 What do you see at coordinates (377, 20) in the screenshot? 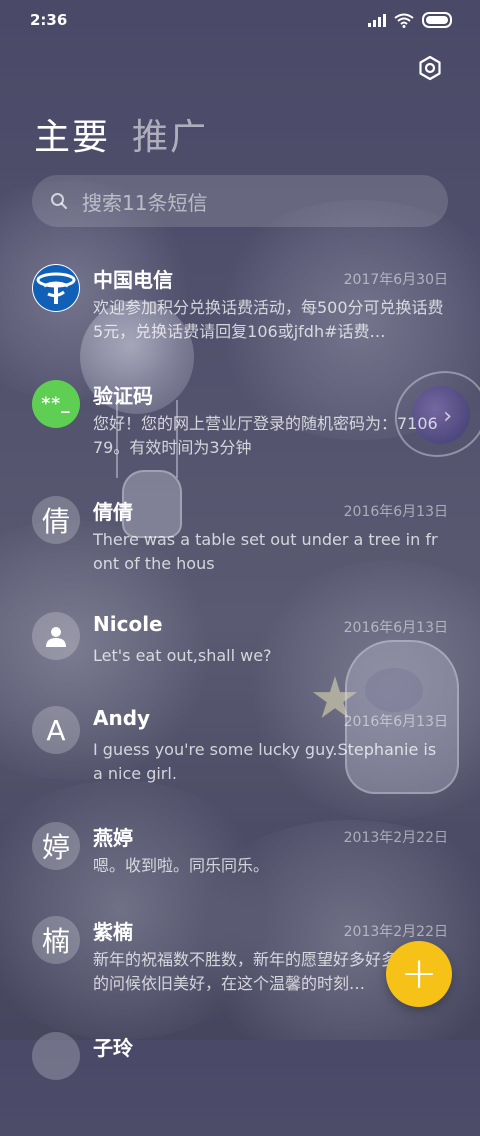
I see `signal-icon` at bounding box center [377, 20].